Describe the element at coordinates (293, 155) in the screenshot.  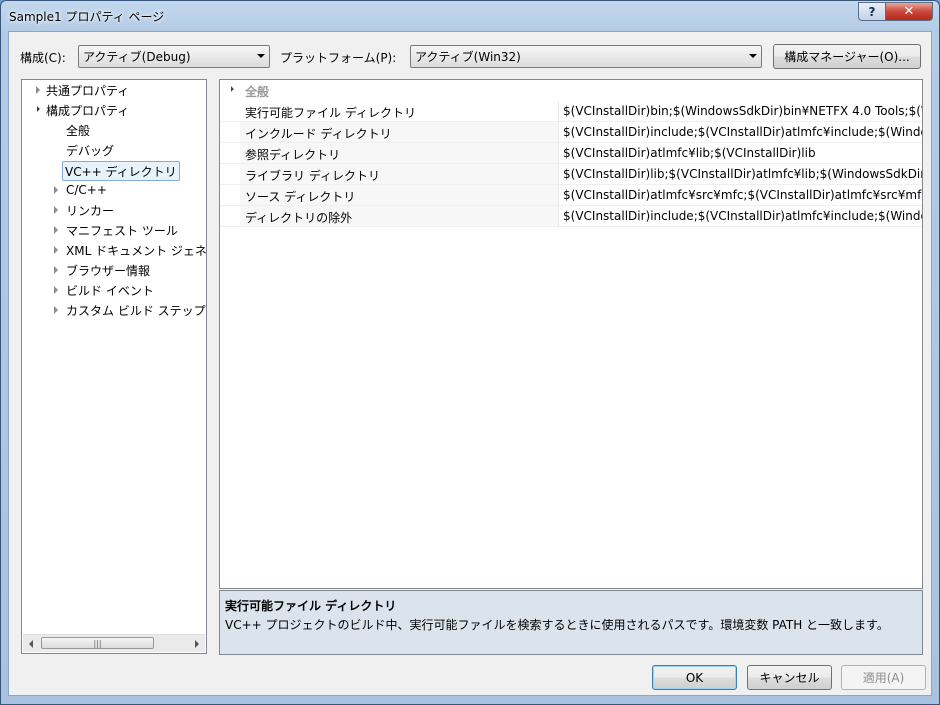
I see `property-name: 参照ディレクトリ` at that location.